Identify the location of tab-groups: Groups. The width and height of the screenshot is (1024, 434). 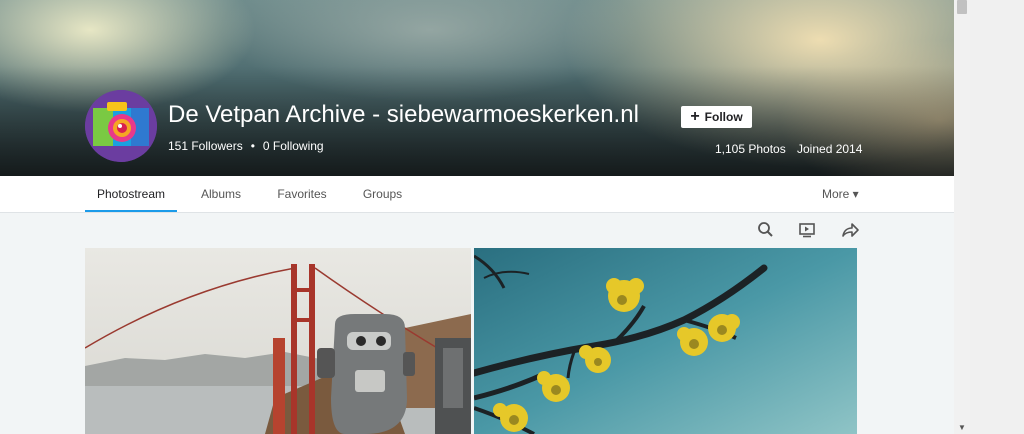
(382, 193).